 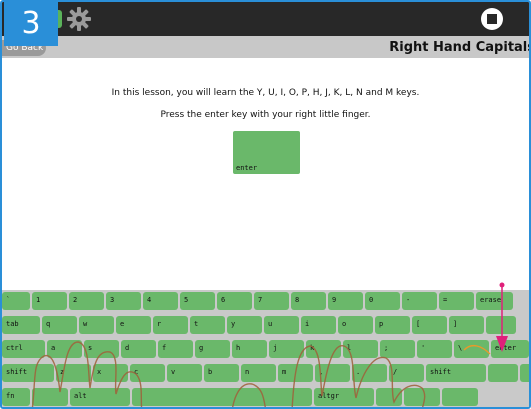 I want to click on key-u: u, so click(x=281, y=325).